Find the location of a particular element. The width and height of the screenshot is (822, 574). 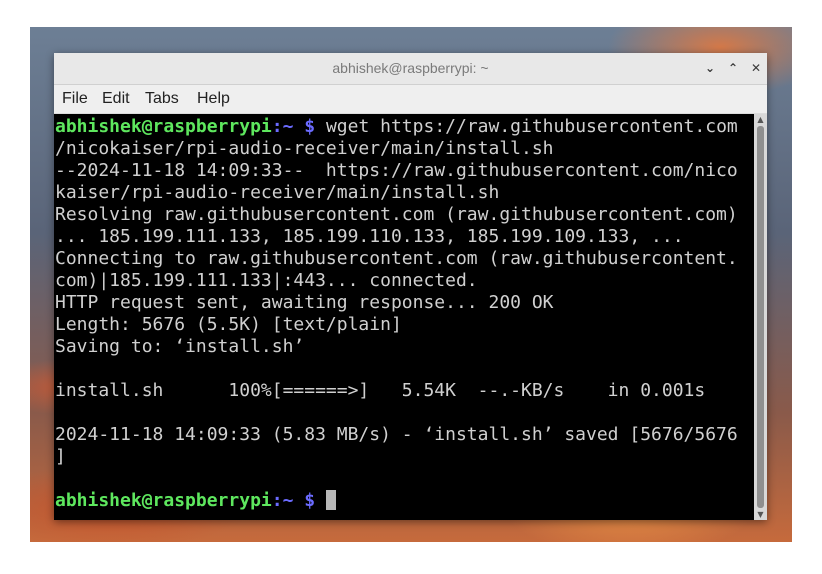

scroll-down-icon: ▼ is located at coordinates (760, 514).